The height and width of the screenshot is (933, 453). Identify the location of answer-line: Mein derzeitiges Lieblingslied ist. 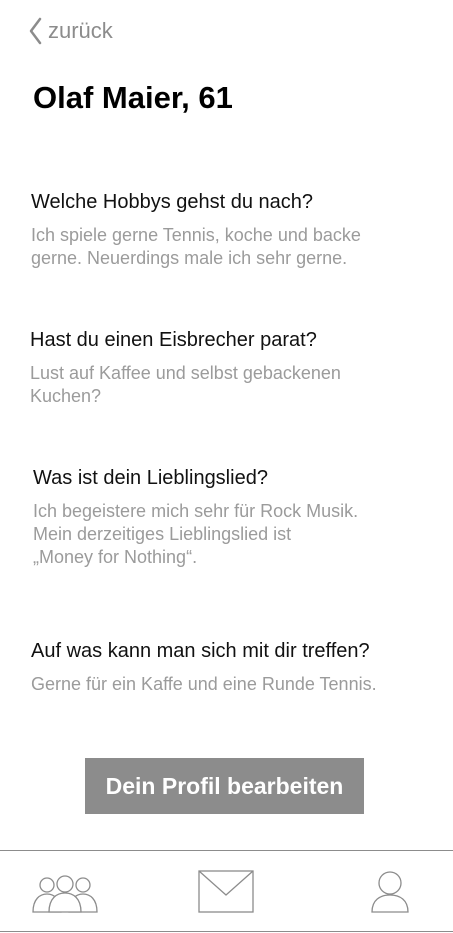
(162, 534).